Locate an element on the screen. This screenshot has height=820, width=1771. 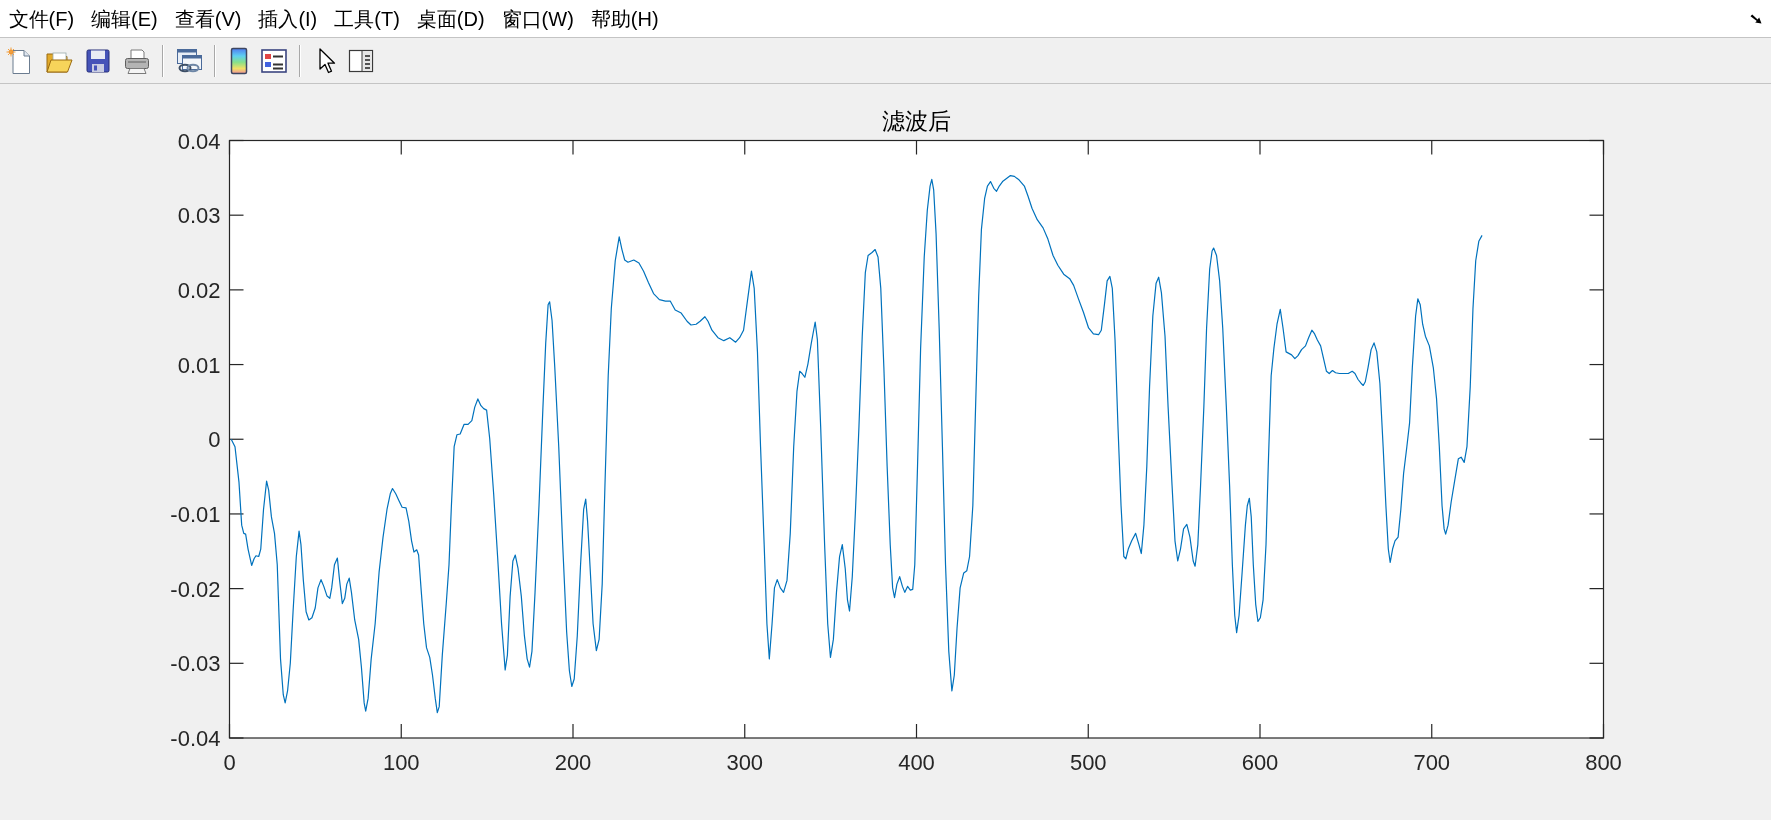
linked-windows-icon is located at coordinates (189, 60).